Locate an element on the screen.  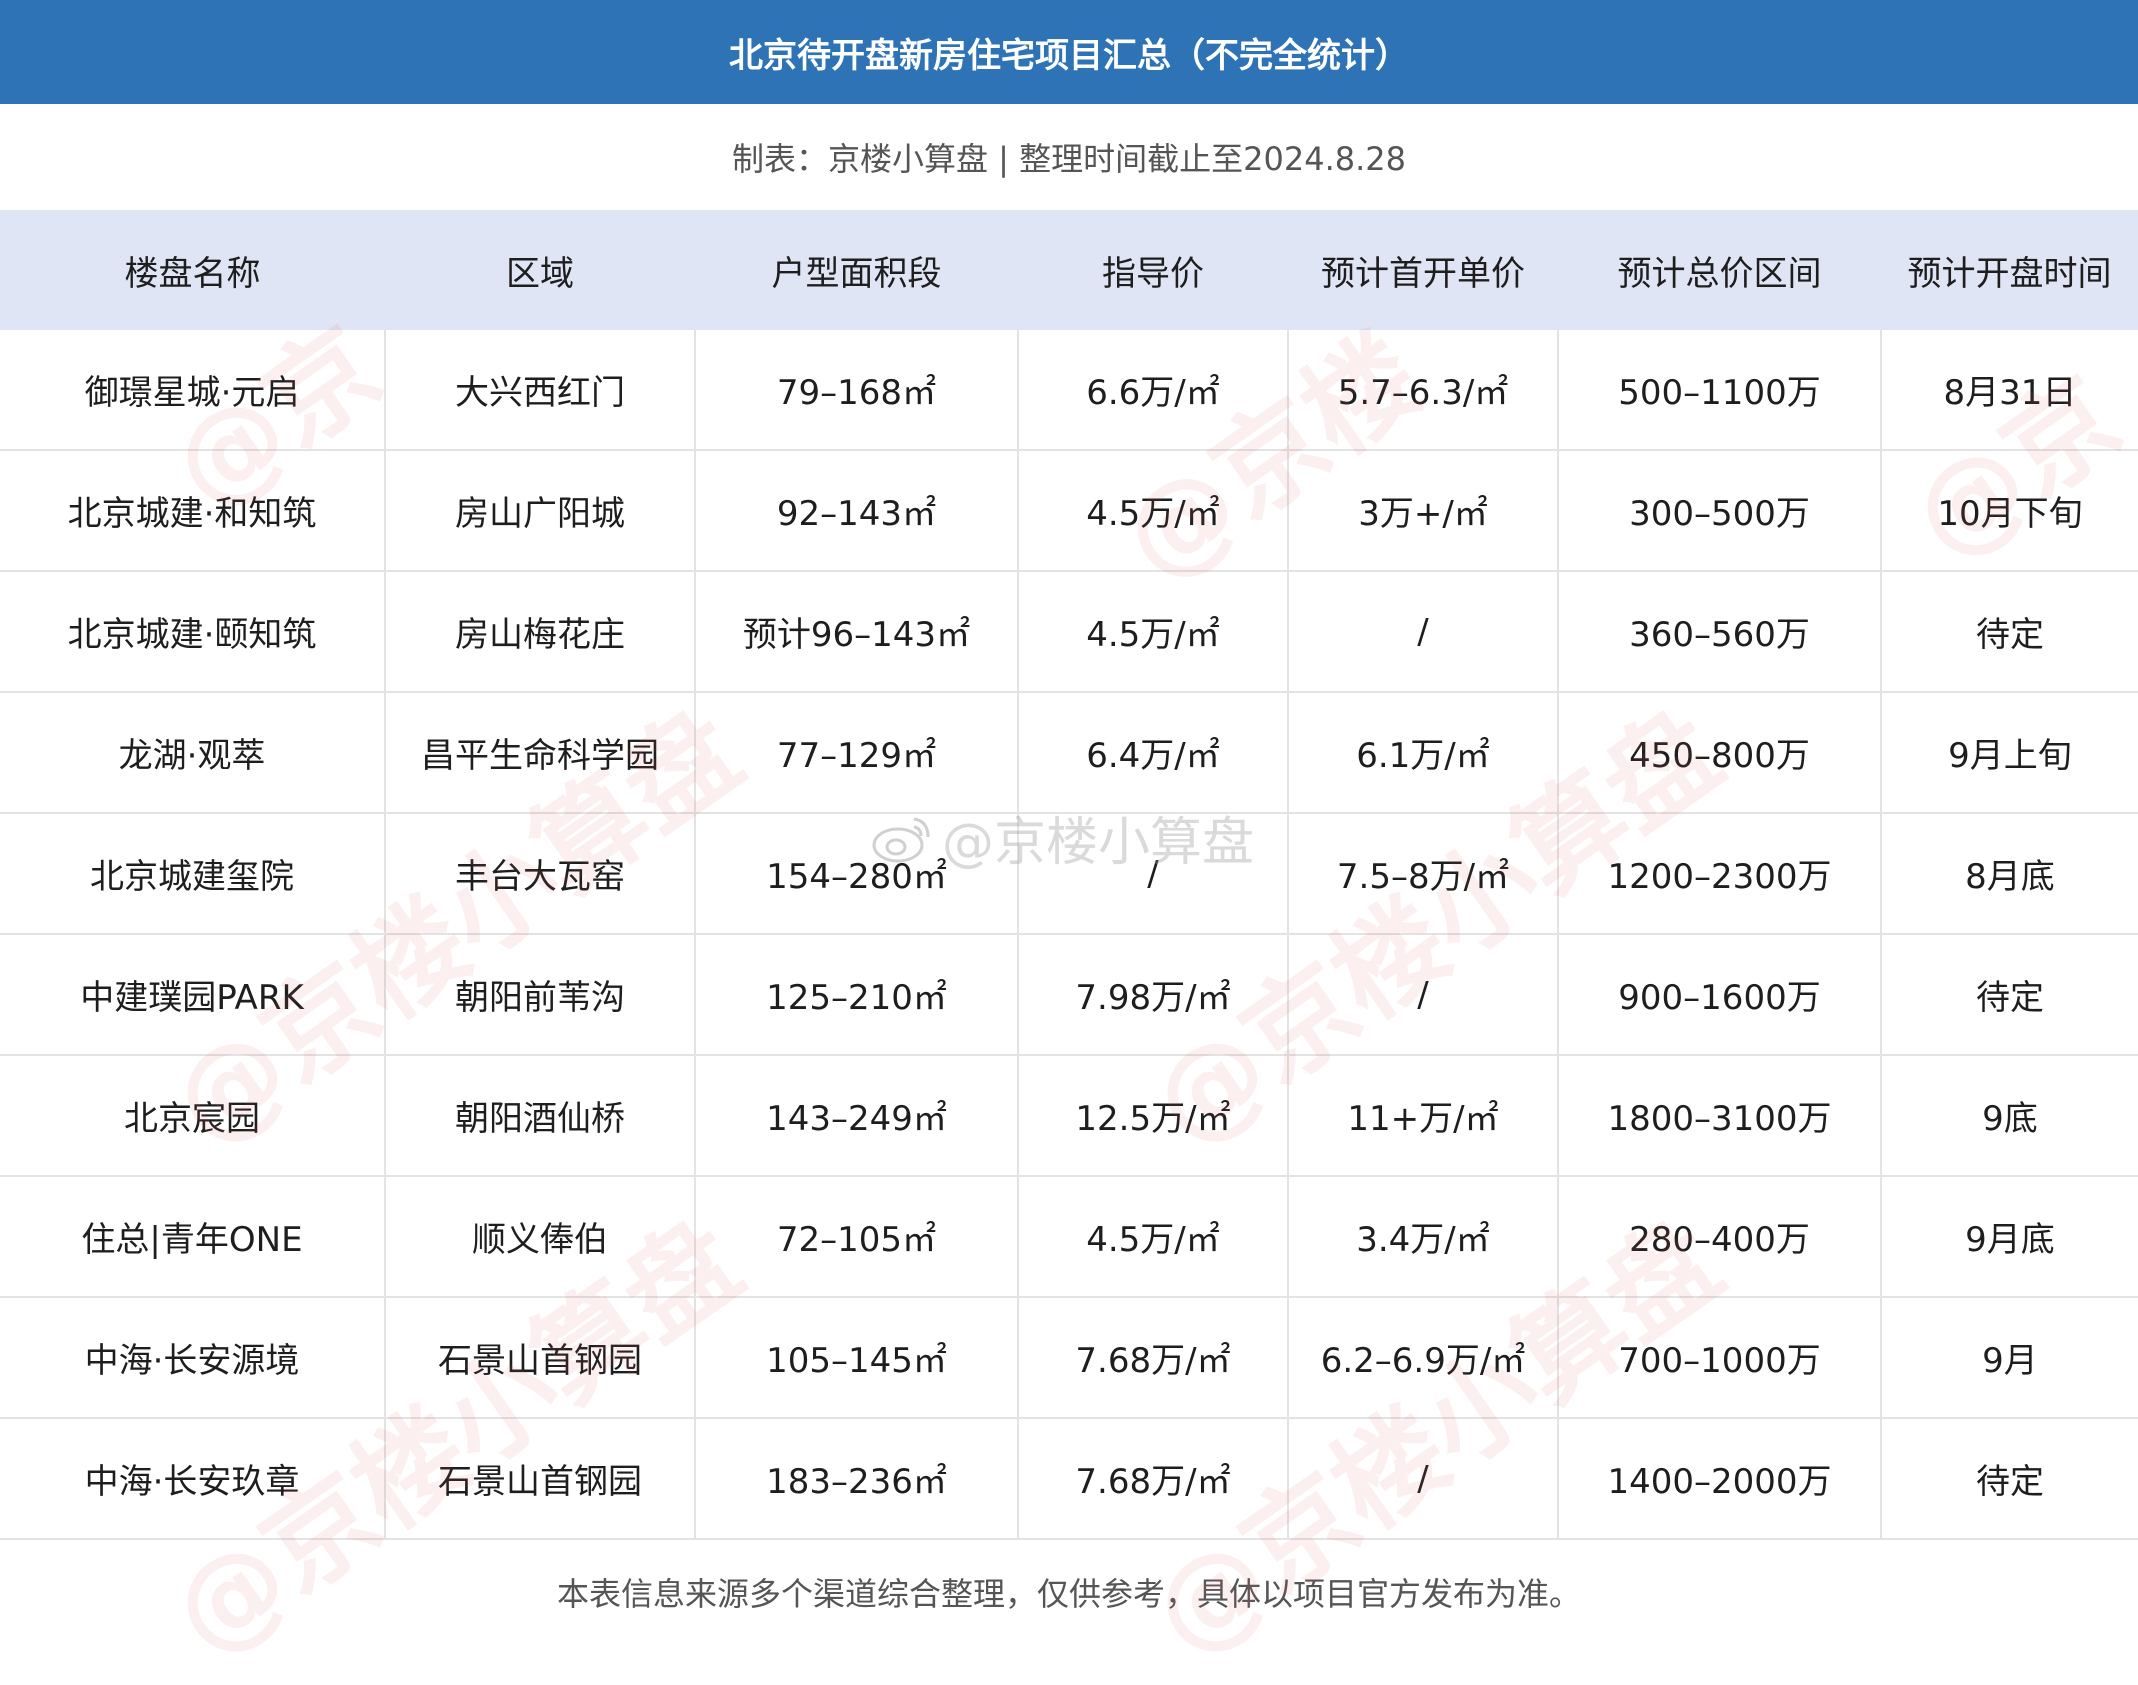
page-title: 北京待开盘新房住宅项目汇总（不完全统计） is located at coordinates (1069, 52).